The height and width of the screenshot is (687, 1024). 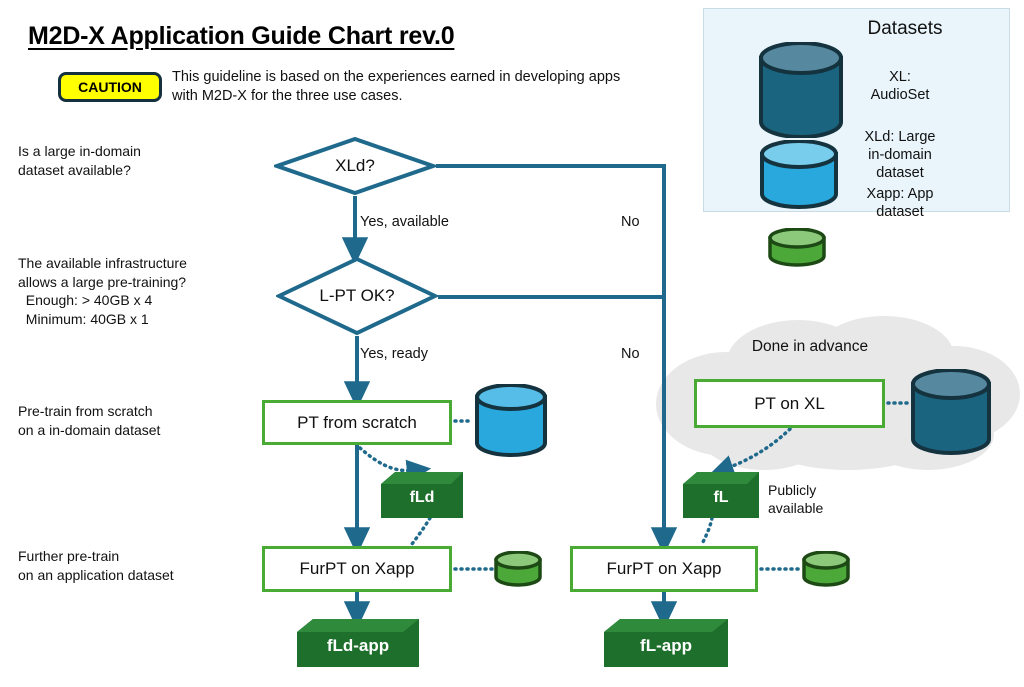 I want to click on decision-lpt: L-PT OK?, so click(x=357, y=296).